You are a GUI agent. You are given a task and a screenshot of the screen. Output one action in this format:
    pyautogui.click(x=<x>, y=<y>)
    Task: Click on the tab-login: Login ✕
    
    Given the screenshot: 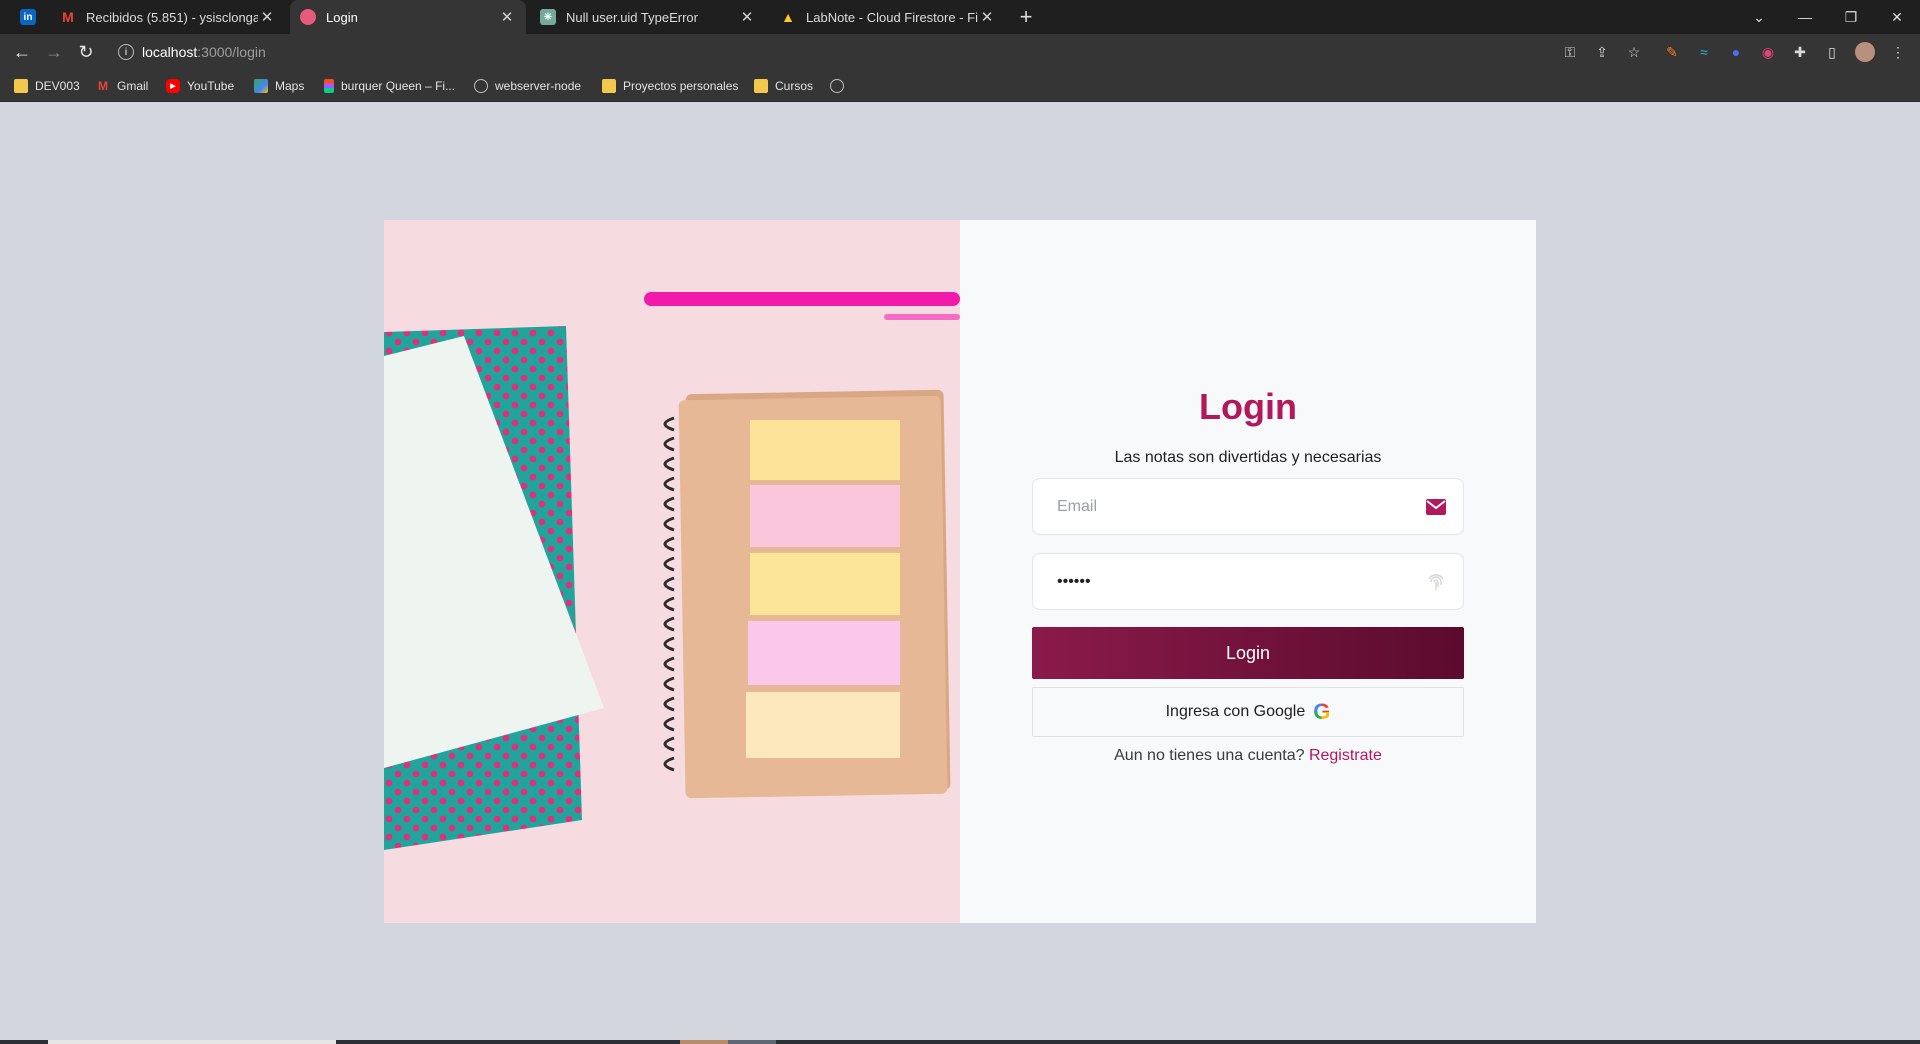 What is the action you would take?
    pyautogui.click(x=408, y=17)
    